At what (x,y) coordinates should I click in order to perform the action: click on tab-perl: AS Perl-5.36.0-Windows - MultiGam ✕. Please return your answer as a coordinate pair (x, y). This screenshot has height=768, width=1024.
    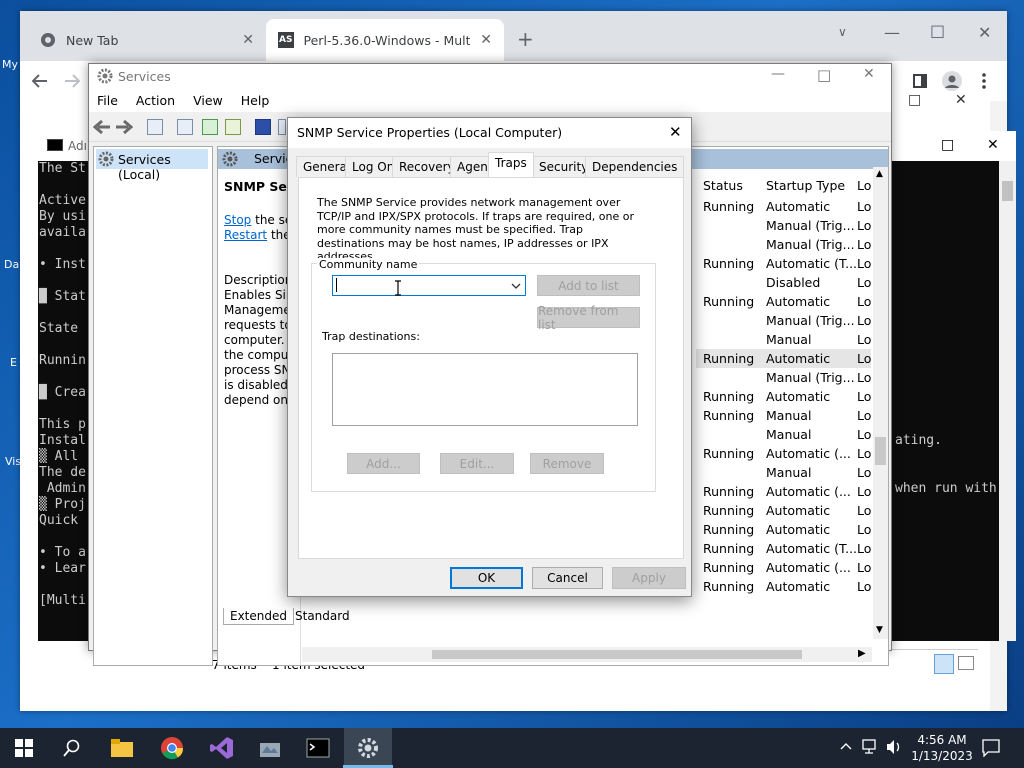
    Looking at the image, I should click on (385, 40).